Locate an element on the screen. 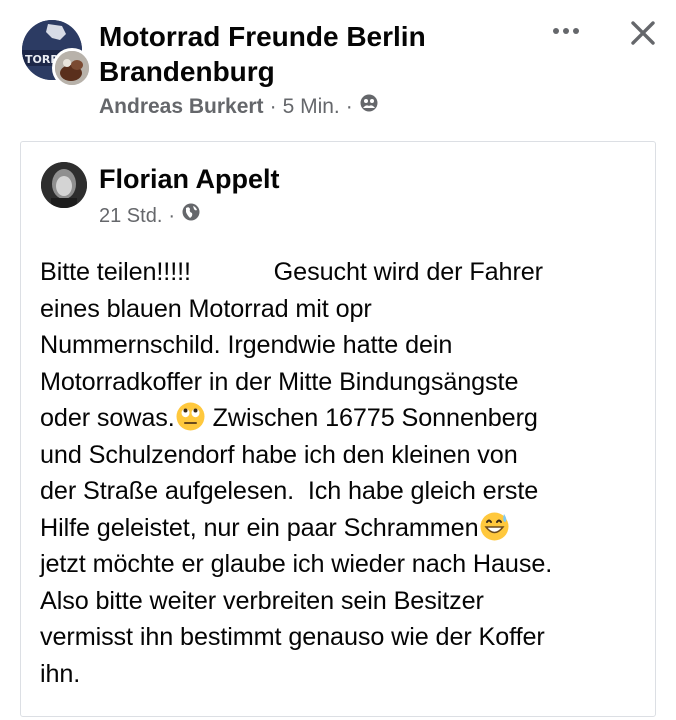 The width and height of the screenshot is (676, 720). group-avatar: TORR is located at coordinates (57, 54).